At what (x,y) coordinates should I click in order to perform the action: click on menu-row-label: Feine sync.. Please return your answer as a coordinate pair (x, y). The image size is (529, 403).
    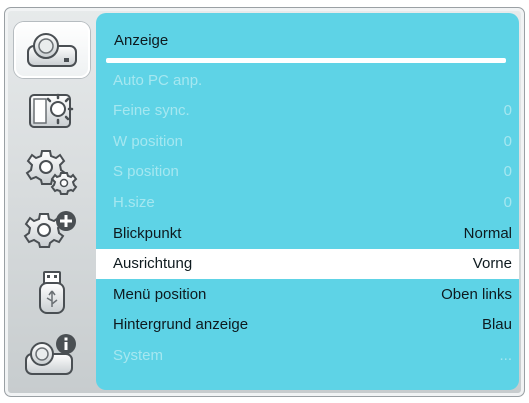
    Looking at the image, I should click on (151, 111).